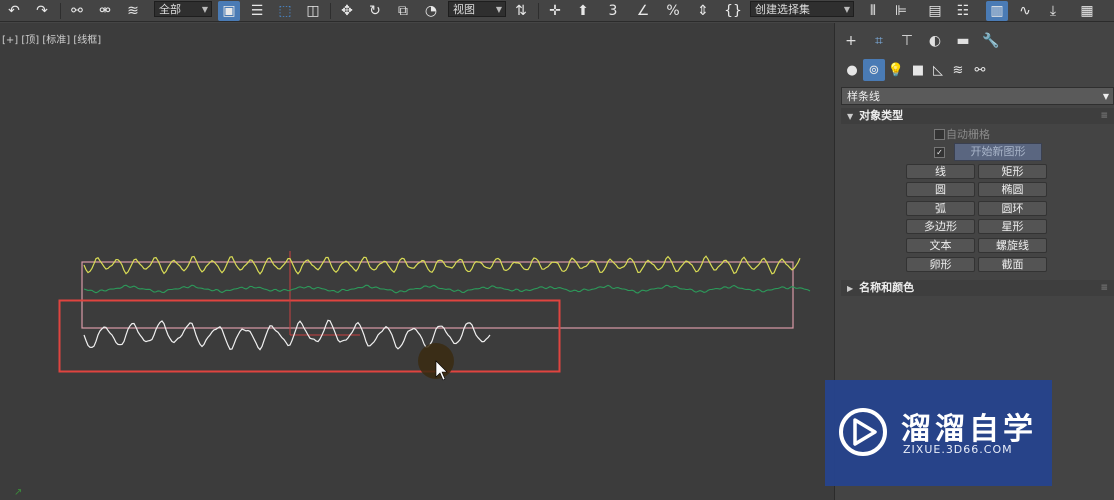  What do you see at coordinates (313, 11) in the screenshot?
I see `window-crossing-icon: ◫` at bounding box center [313, 11].